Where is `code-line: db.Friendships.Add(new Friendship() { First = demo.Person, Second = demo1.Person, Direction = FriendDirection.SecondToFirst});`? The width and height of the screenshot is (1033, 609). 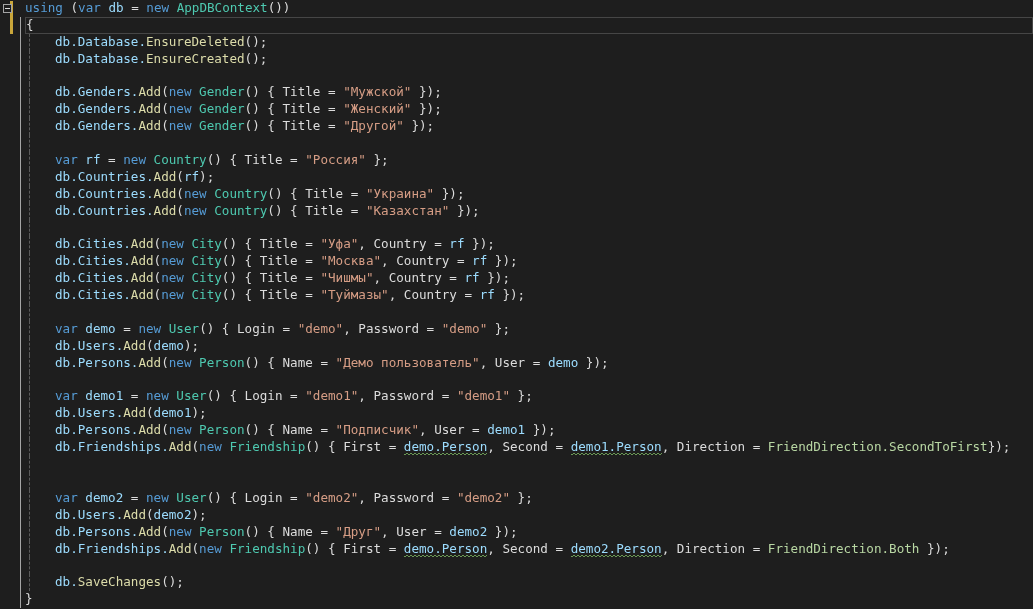 code-line: db.Friendships.Add(new Friendship() { First = demo.Person, Second = demo1.Person, Direction = FriendDirection.SecondToFirst}); is located at coordinates (533, 448).